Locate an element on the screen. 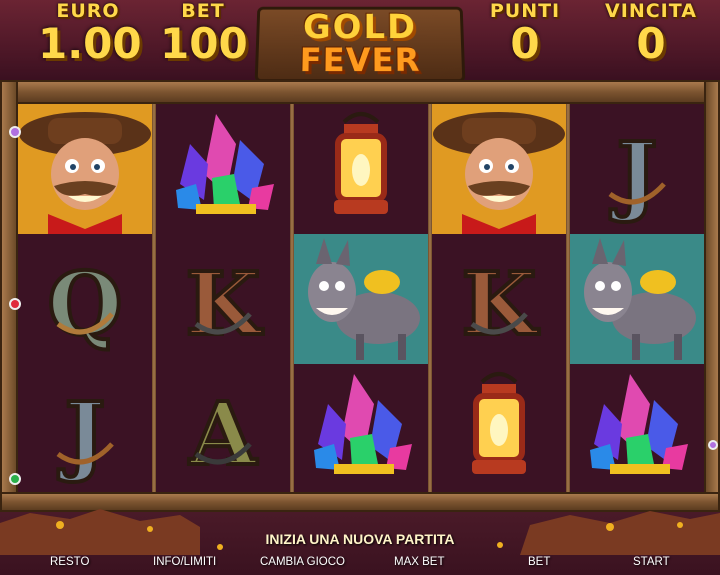 The image size is (720, 575). vincita-meter: VINCITA 0 is located at coordinates (651, 33).